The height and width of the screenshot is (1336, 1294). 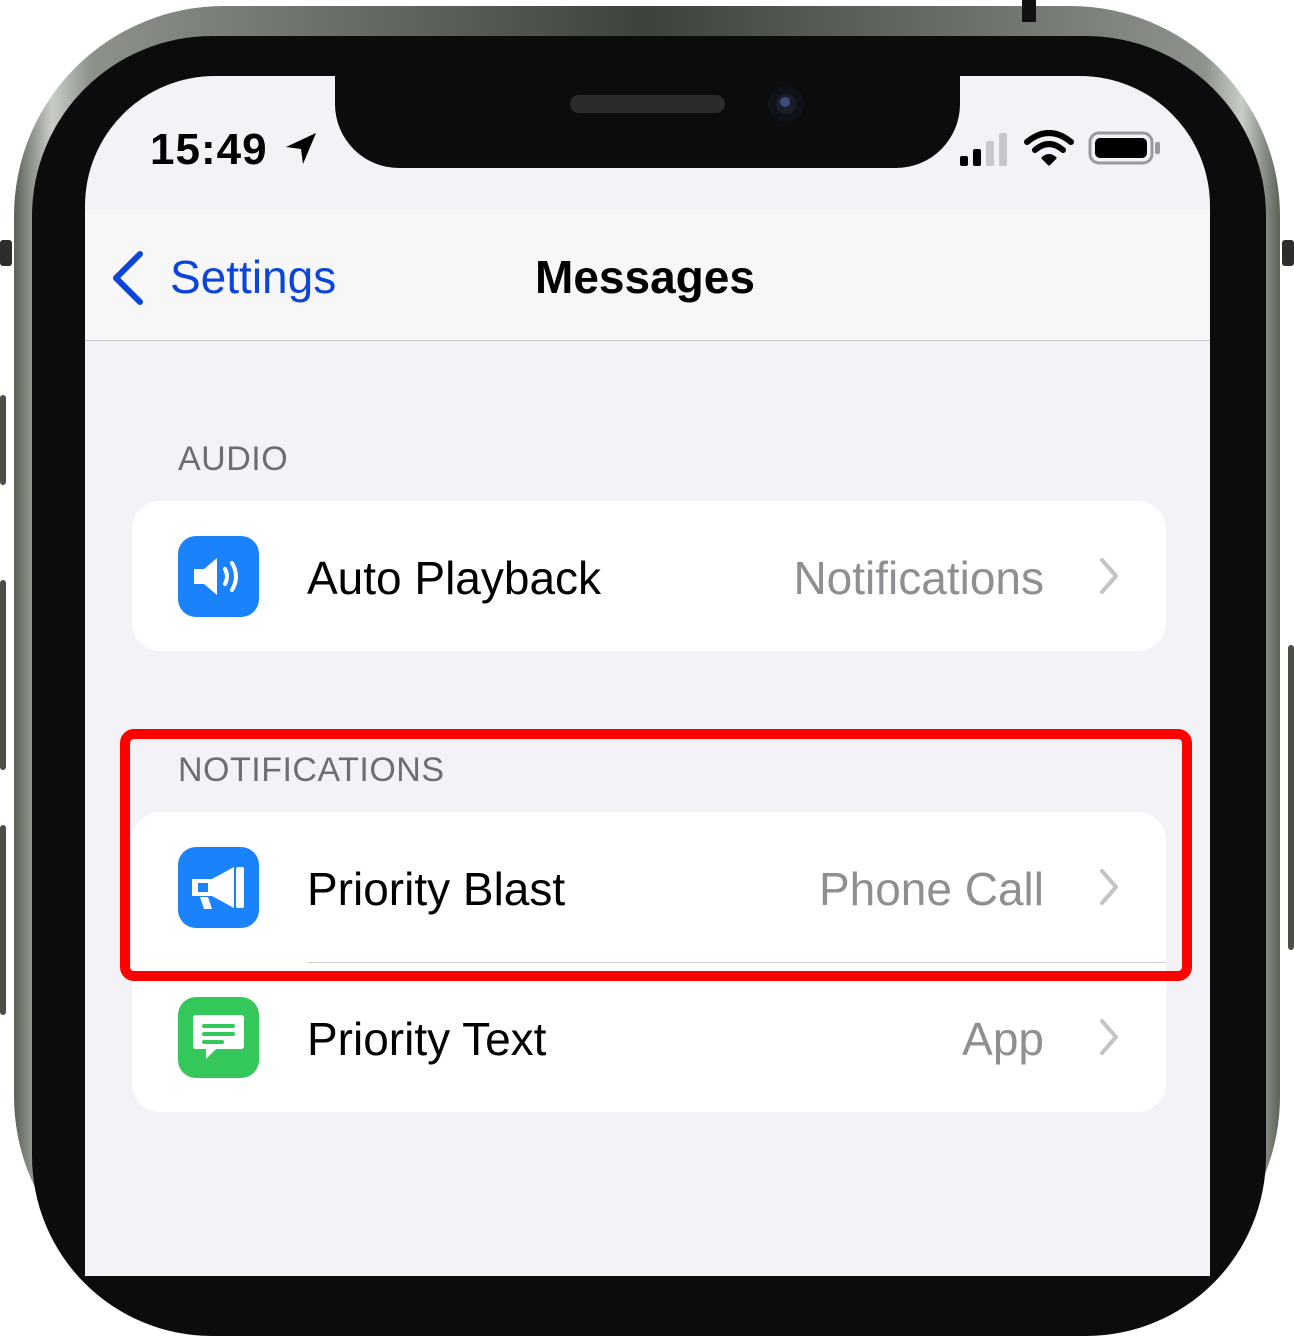 What do you see at coordinates (301, 148) in the screenshot?
I see `location-arrow-icon` at bounding box center [301, 148].